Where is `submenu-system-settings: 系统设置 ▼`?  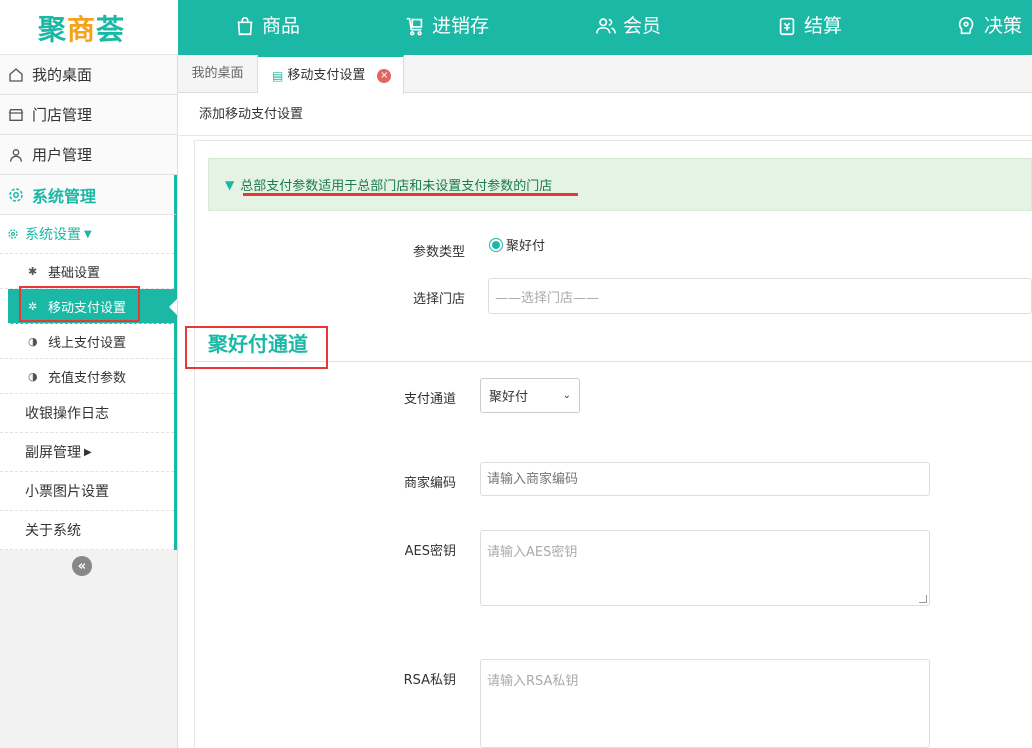
submenu-system-settings: 系统设置 ▼ is located at coordinates (87, 234).